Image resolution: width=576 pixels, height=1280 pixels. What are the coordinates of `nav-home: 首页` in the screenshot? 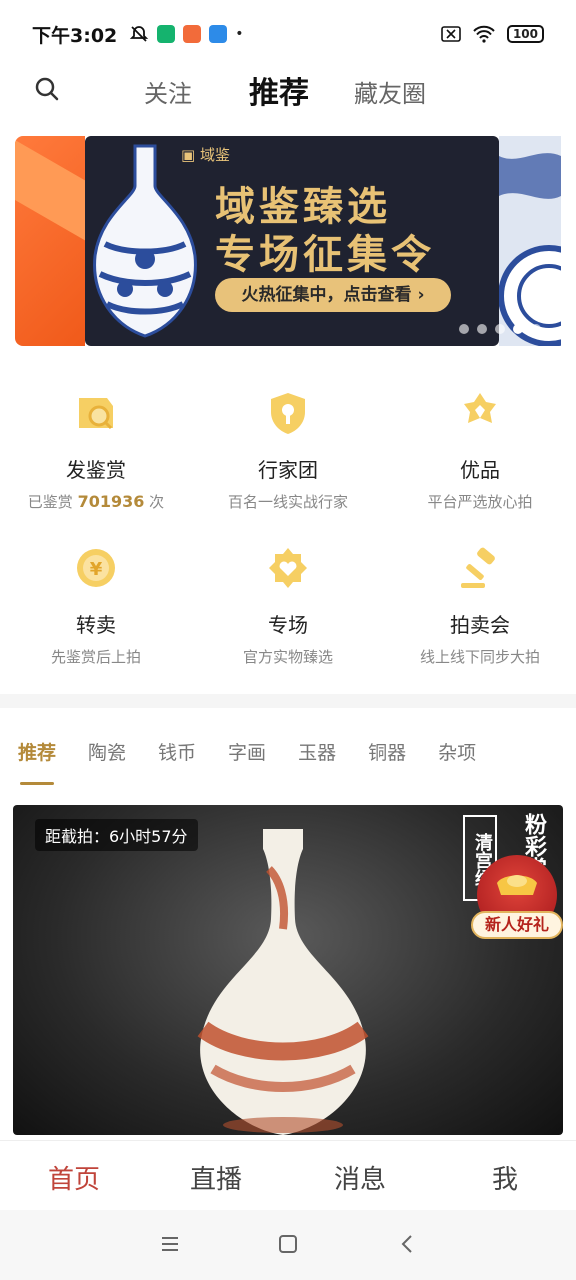 It's located at (74, 1177).